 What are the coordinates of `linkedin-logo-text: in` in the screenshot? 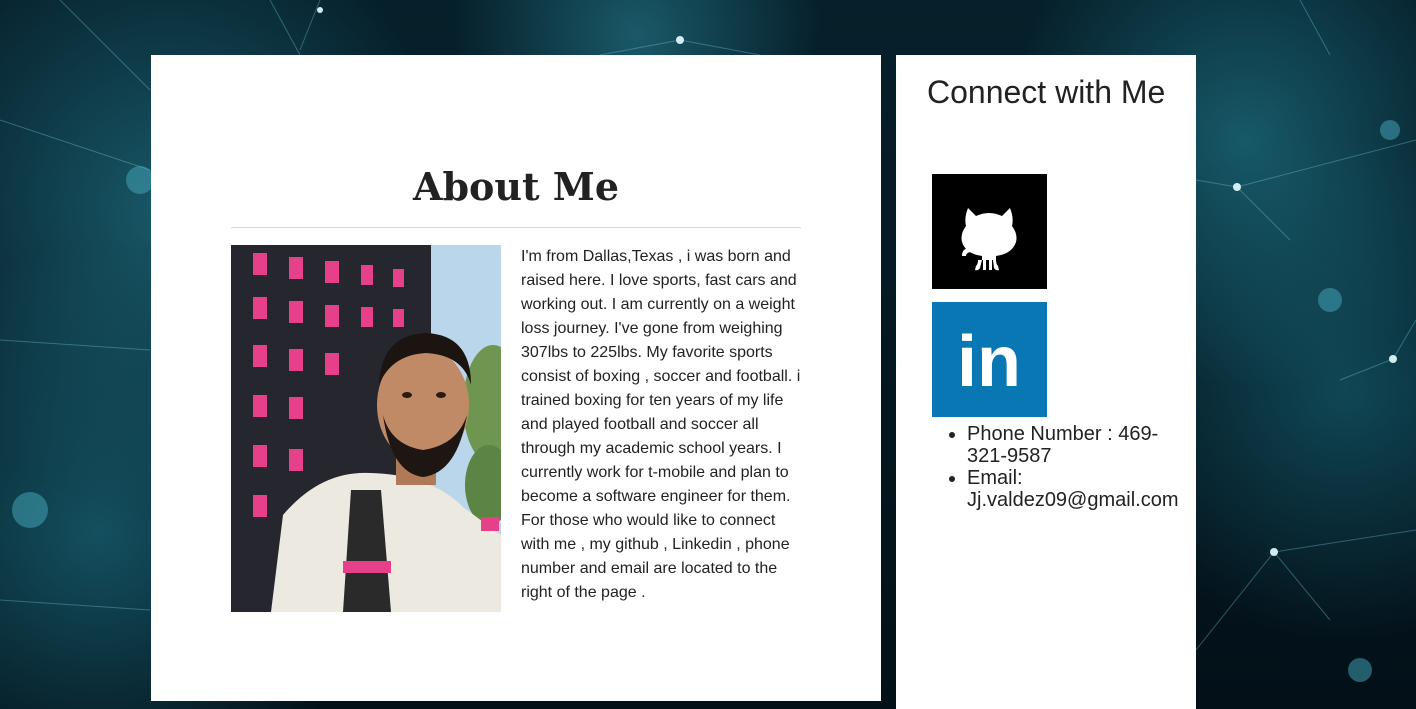 It's located at (989, 362).